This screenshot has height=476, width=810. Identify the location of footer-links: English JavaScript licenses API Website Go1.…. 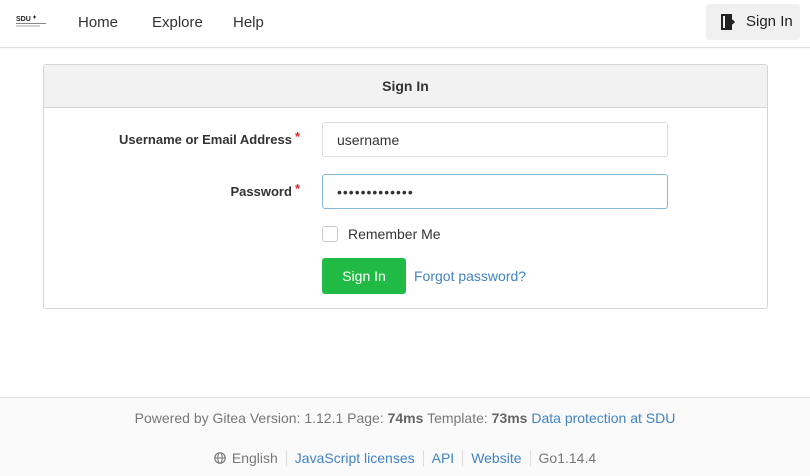
(405, 458).